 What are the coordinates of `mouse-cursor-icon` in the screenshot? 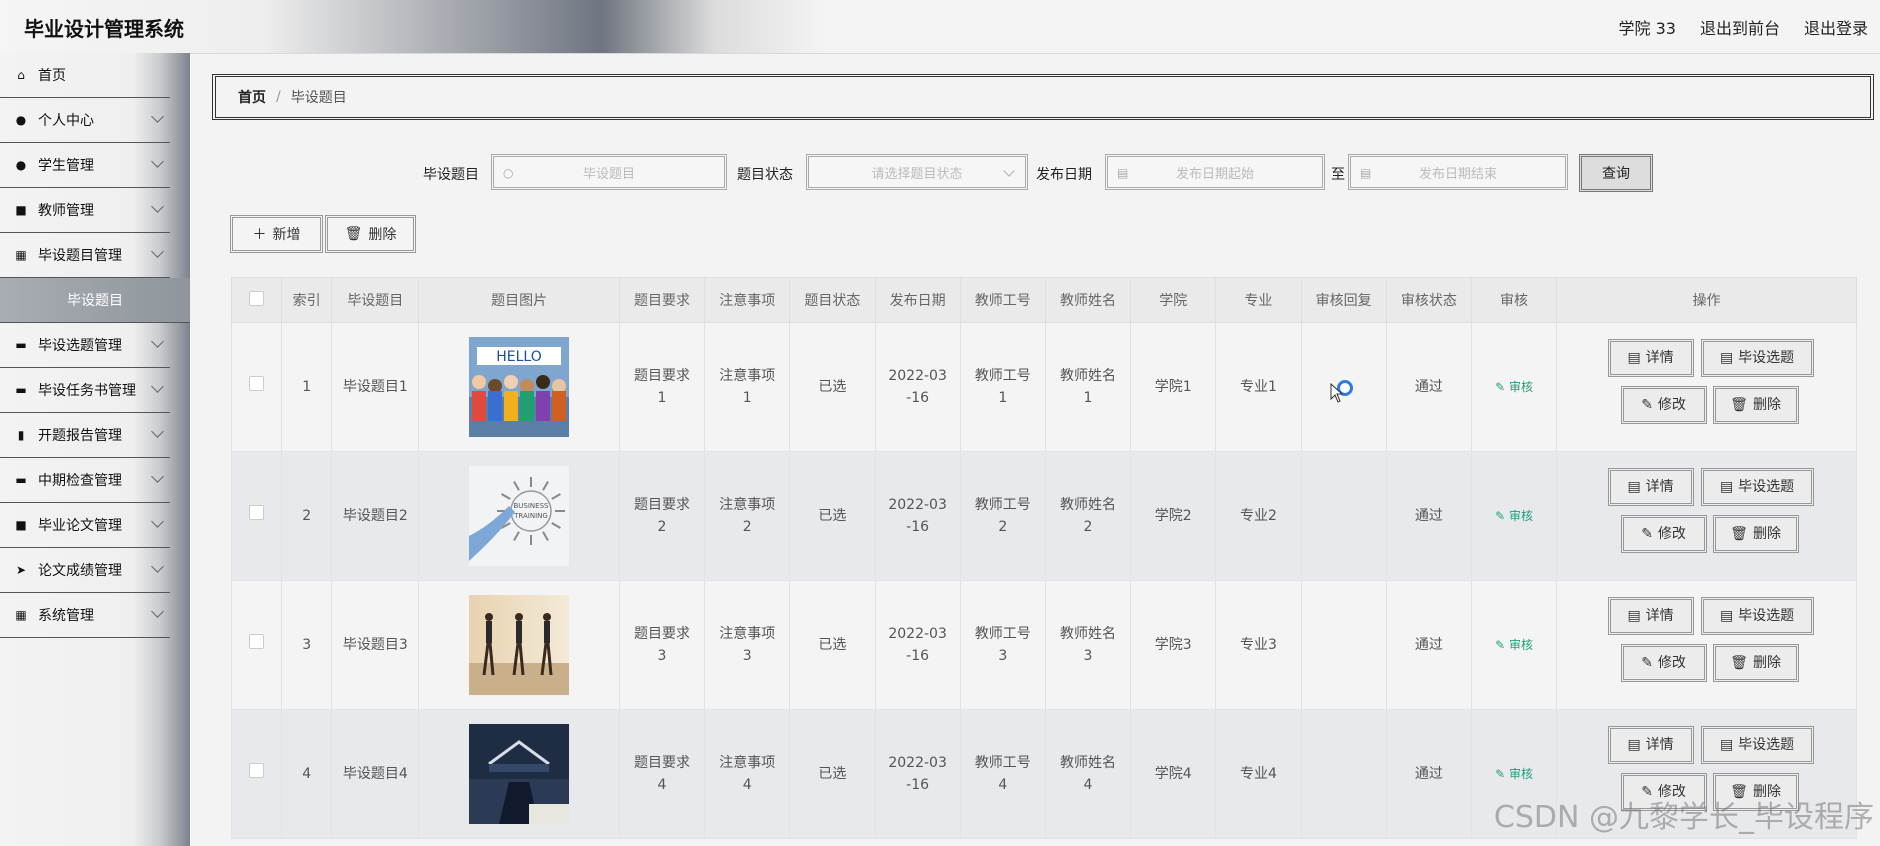 It's located at (1337, 393).